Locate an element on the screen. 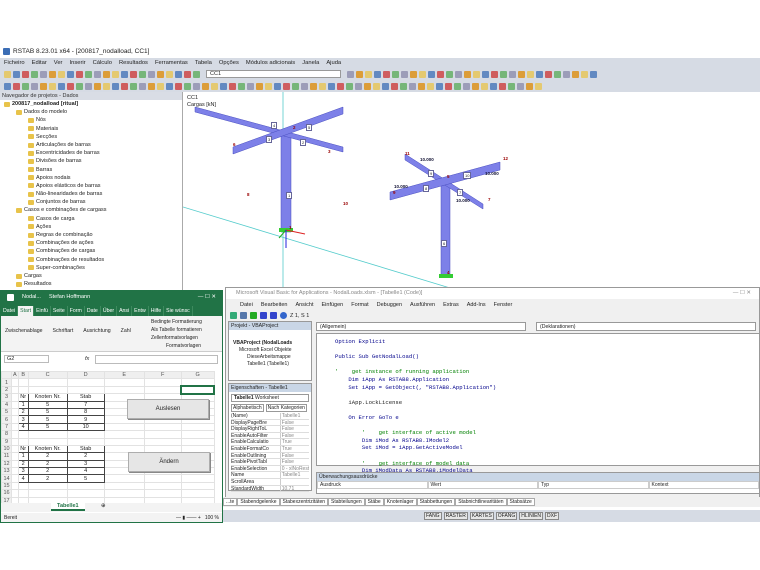 The image size is (760, 570). cell: 3 is located at coordinates (23, 471).